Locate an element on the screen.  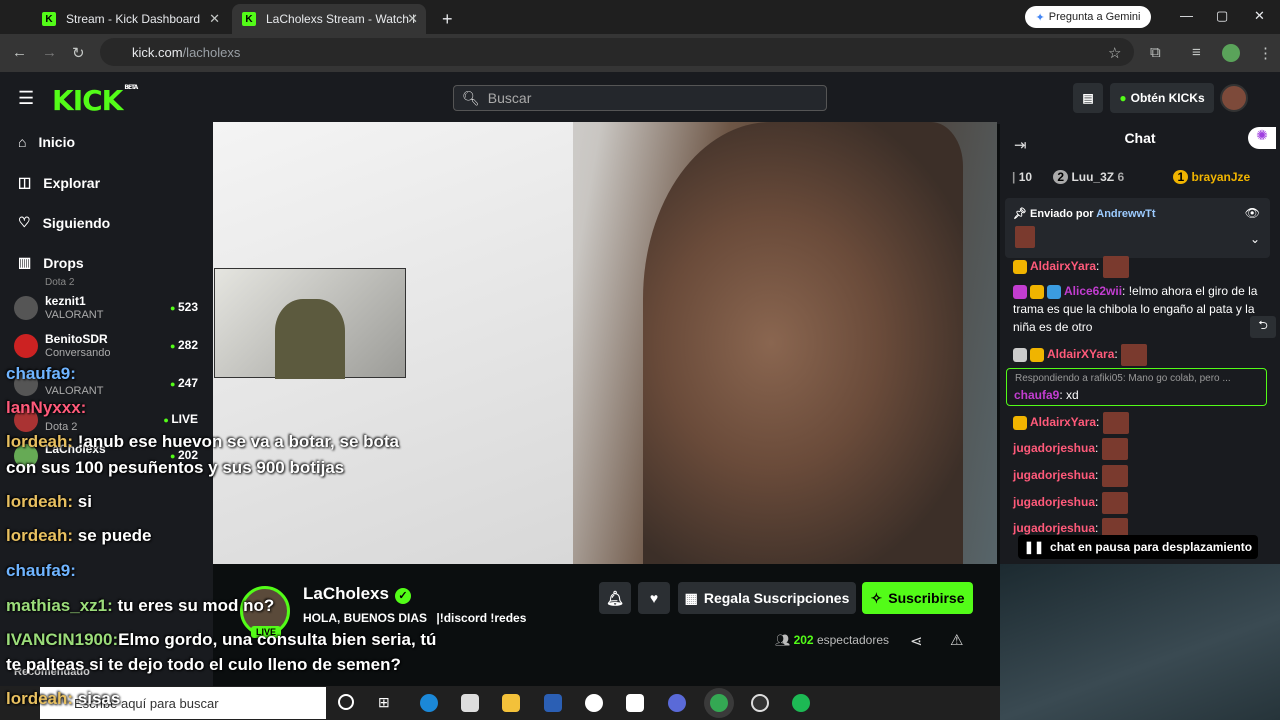
user-avatar is located at coordinates (1234, 98).